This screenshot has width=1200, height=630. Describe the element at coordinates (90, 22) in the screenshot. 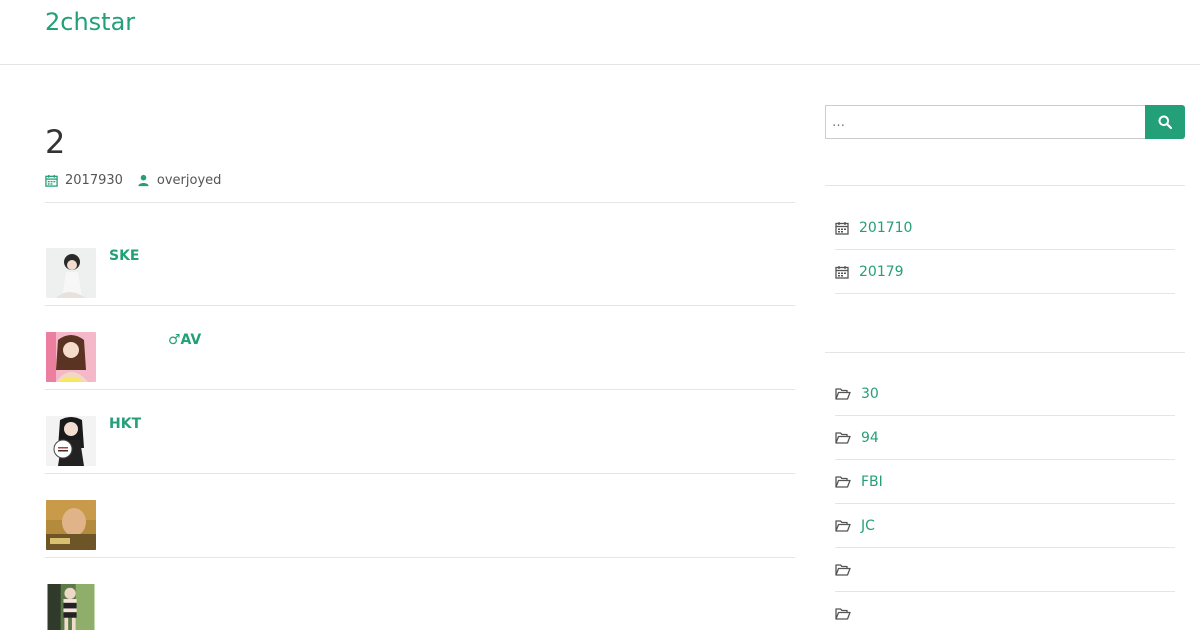

I see `site-title-link: 2chstar` at that location.